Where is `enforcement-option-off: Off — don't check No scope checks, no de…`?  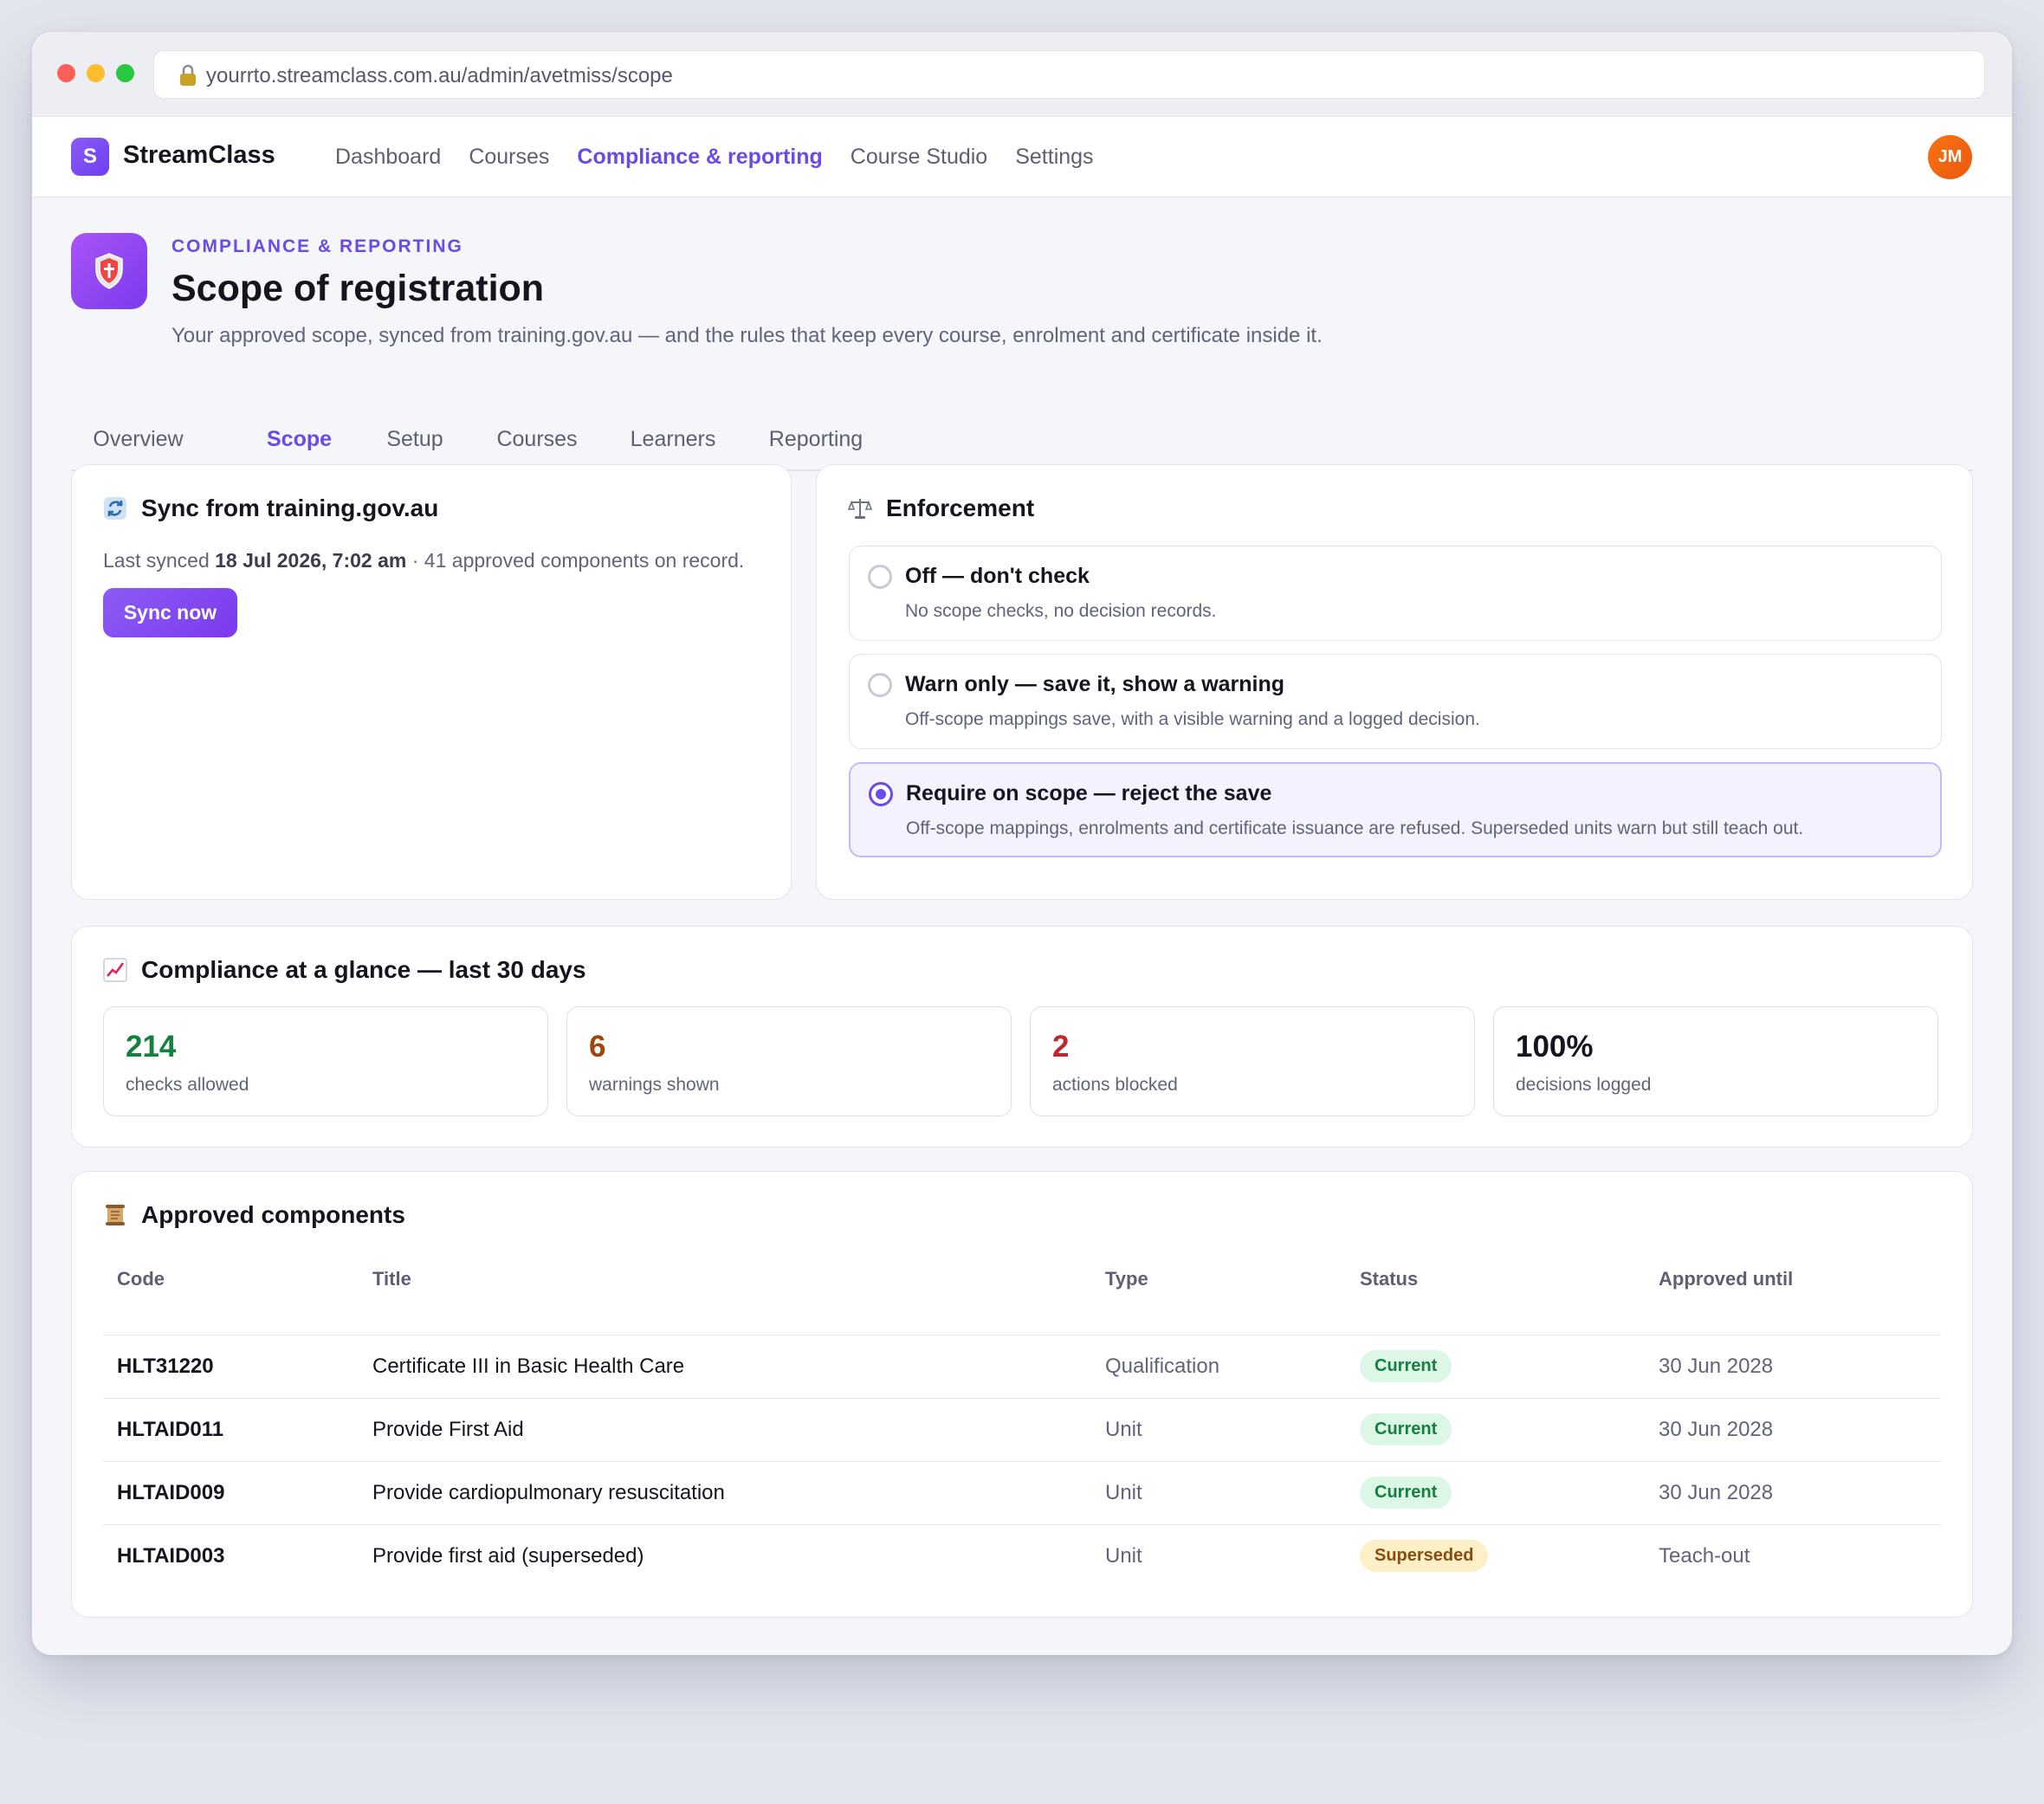
enforcement-option-off: Off — don't check No scope checks, no de… is located at coordinates (1395, 593).